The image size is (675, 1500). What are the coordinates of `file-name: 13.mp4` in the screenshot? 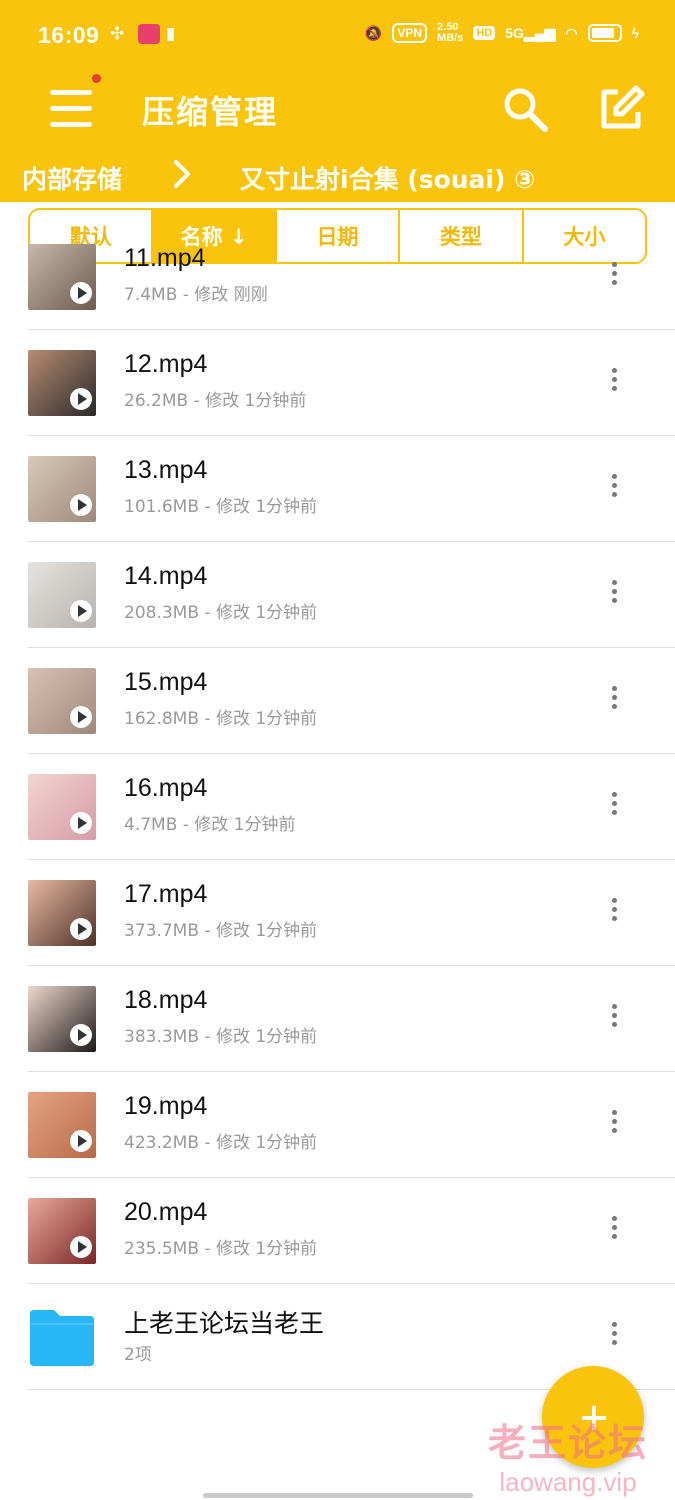 It's located at (166, 470).